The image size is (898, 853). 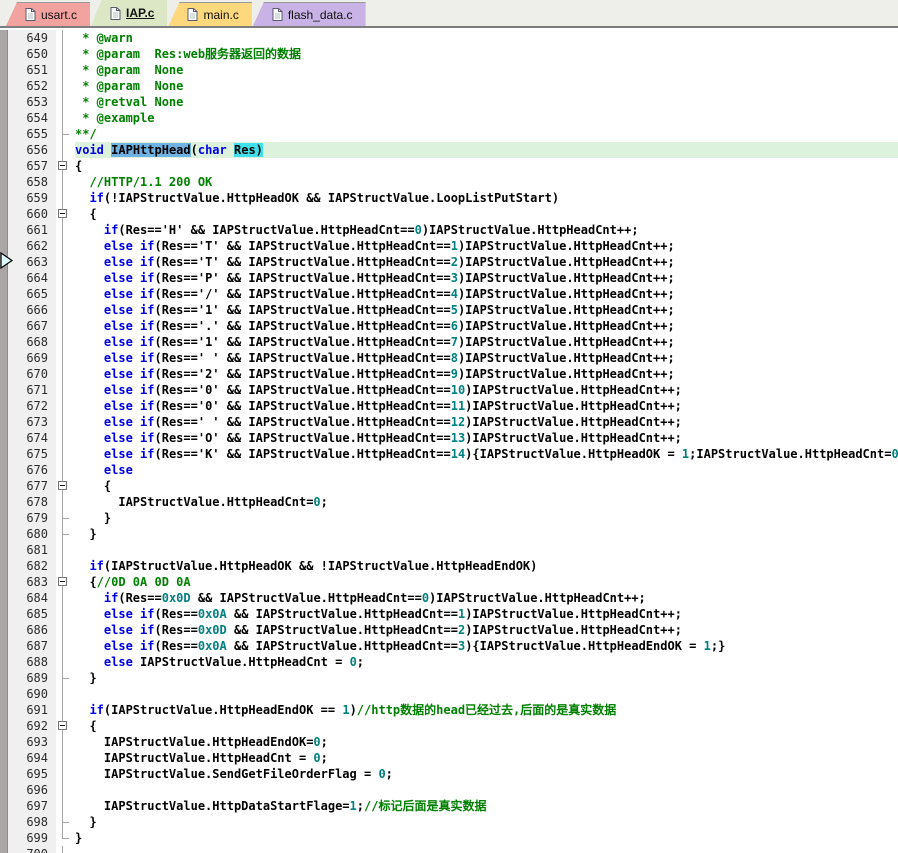 What do you see at coordinates (32, 214) in the screenshot?
I see `line-number: 660` at bounding box center [32, 214].